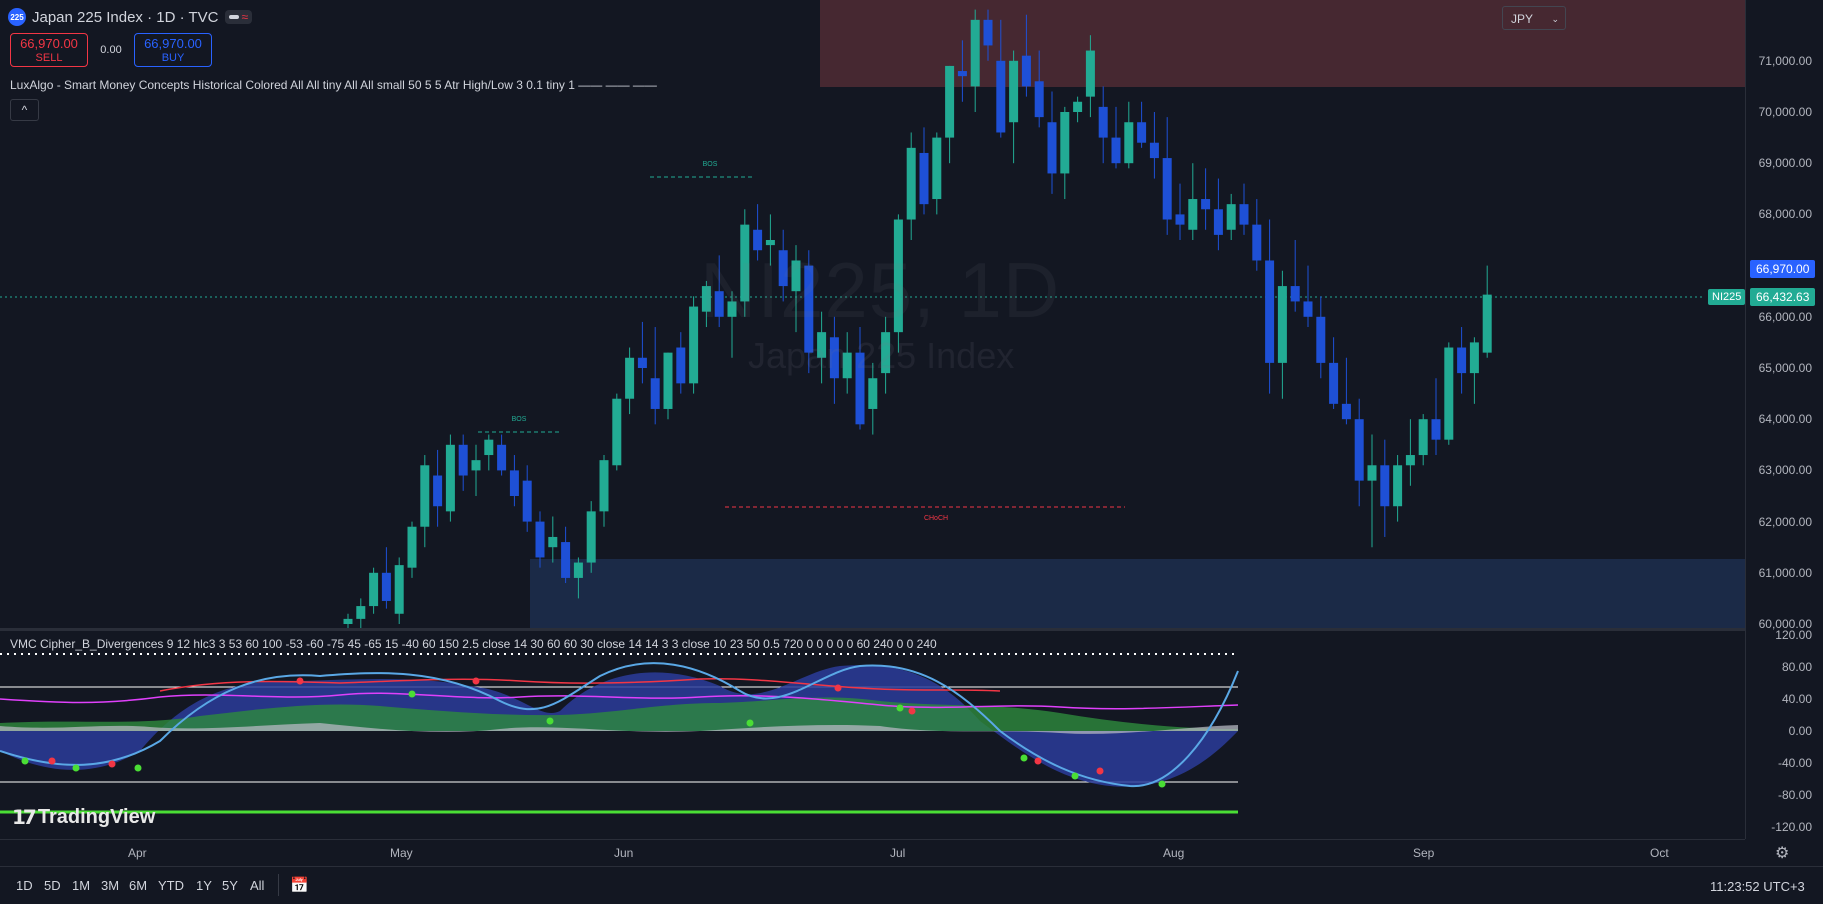 This screenshot has height=904, width=1823. I want to click on status-pill: ≈, so click(238, 17).